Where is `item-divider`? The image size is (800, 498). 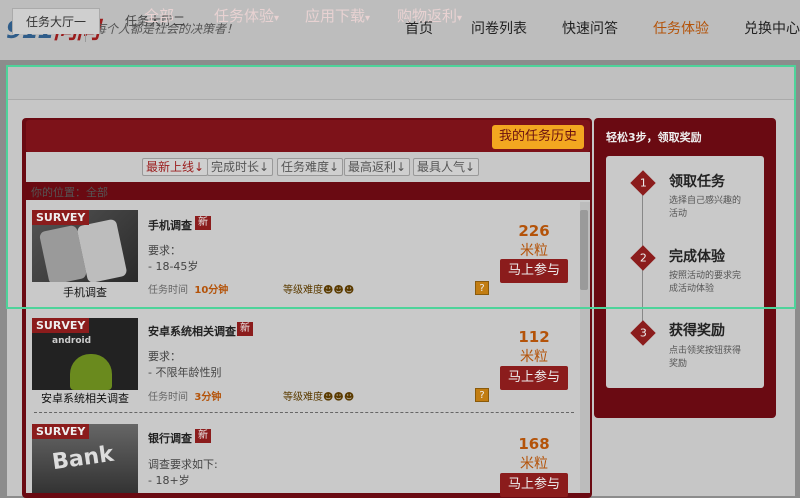
item-divider is located at coordinates (304, 412).